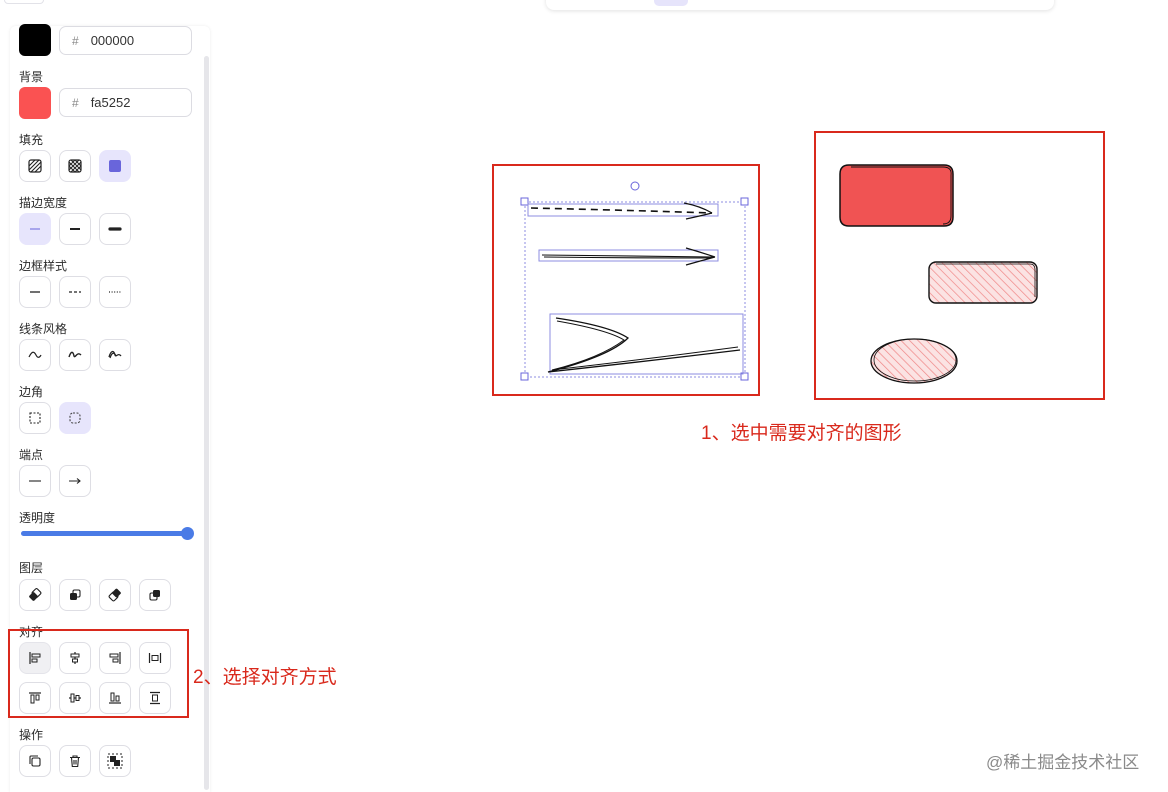  I want to click on annotation-box-selected-shapes, so click(626, 280).